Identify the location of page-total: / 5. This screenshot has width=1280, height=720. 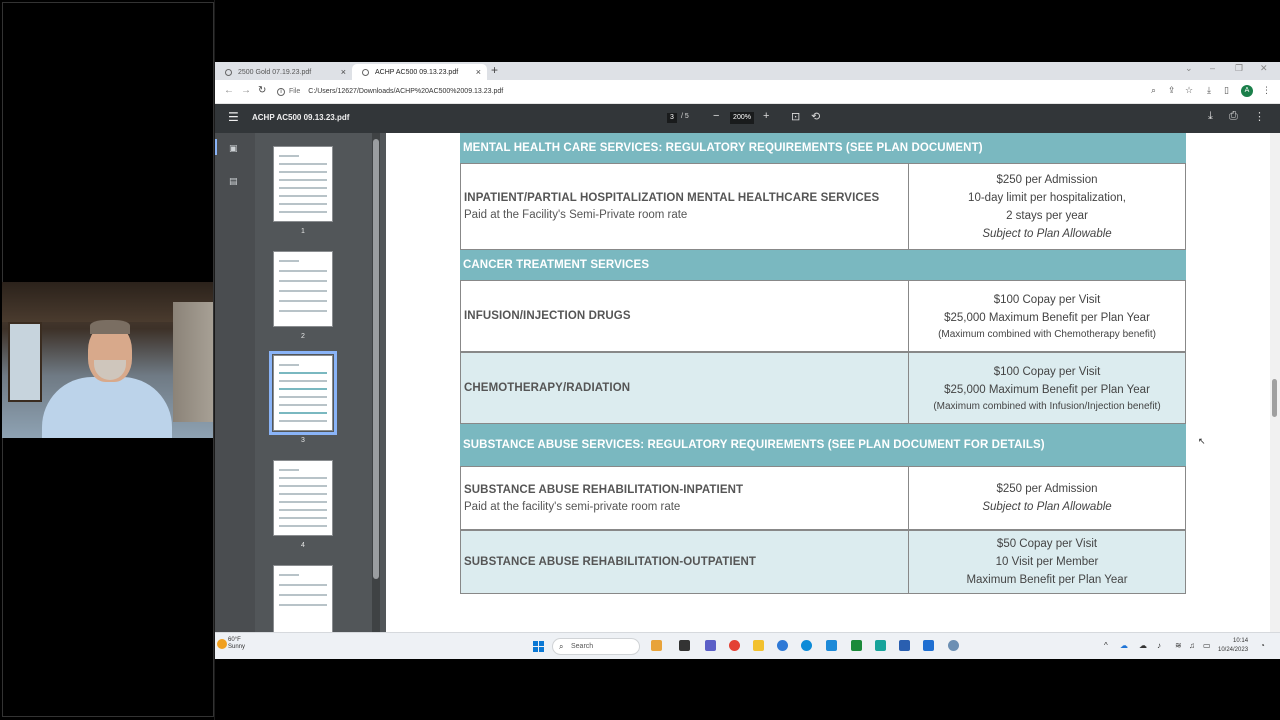
(685, 116).